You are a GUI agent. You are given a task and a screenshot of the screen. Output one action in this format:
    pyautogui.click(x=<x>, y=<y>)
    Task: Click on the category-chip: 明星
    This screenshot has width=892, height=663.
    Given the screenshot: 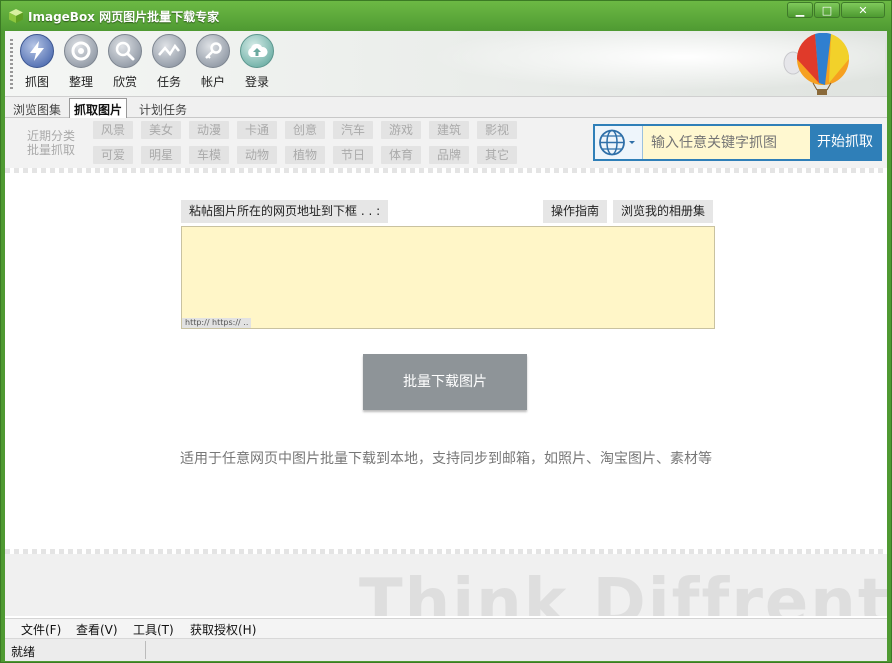 What is the action you would take?
    pyautogui.click(x=161, y=155)
    